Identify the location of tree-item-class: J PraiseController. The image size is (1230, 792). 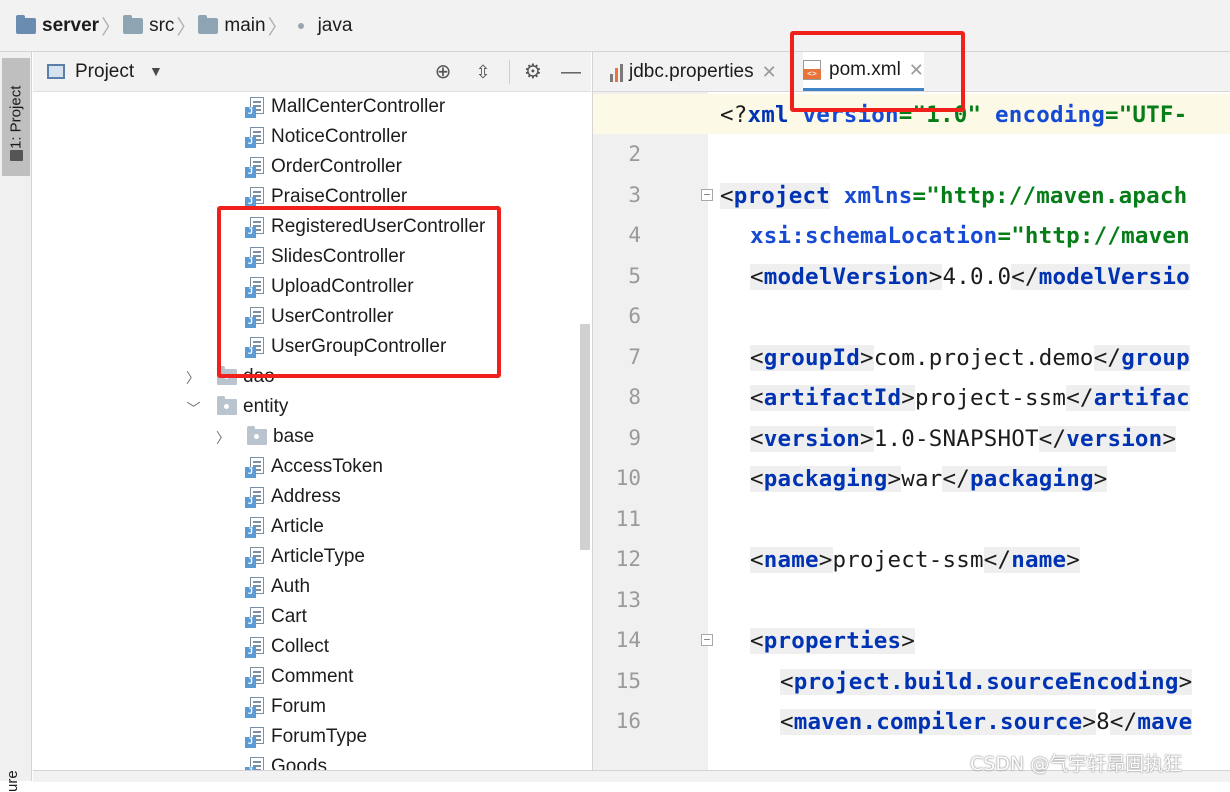
(326, 197).